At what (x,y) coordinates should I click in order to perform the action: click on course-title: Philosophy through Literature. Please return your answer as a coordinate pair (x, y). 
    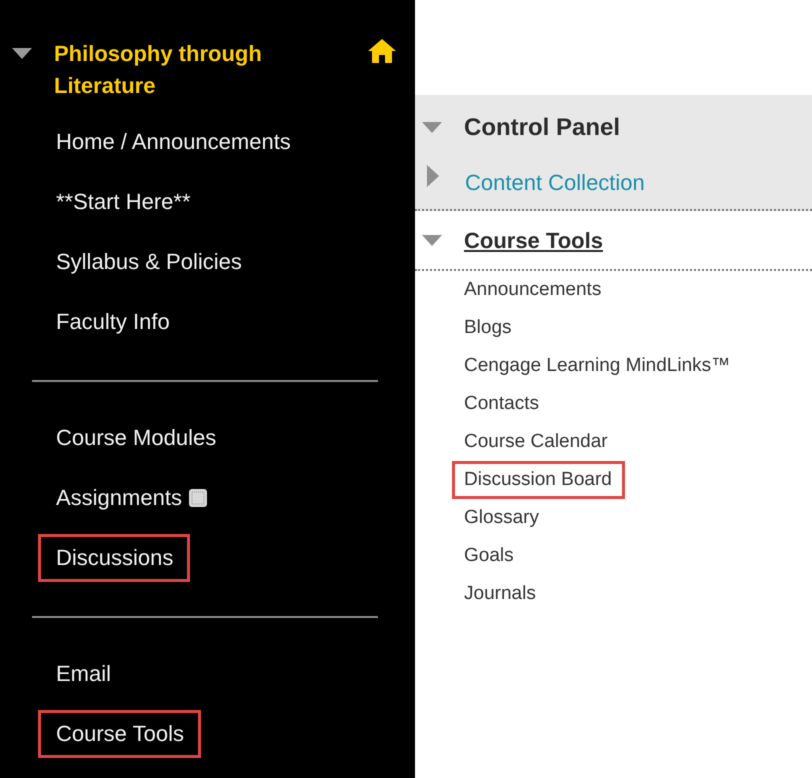
    Looking at the image, I should click on (210, 70).